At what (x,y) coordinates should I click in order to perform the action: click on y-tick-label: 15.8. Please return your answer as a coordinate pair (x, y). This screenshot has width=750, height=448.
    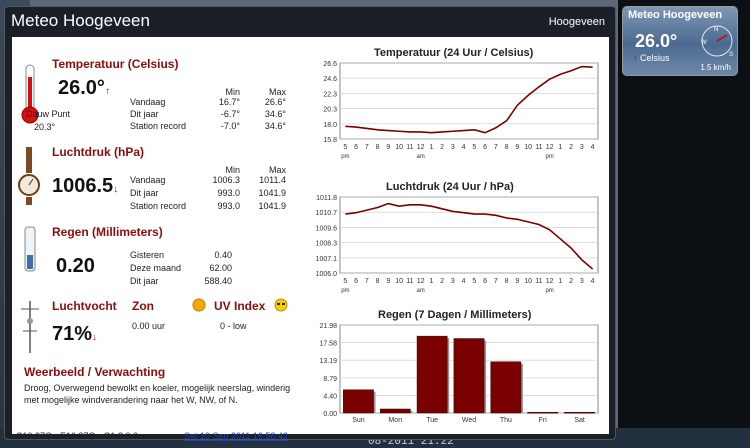
    Looking at the image, I should click on (330, 140).